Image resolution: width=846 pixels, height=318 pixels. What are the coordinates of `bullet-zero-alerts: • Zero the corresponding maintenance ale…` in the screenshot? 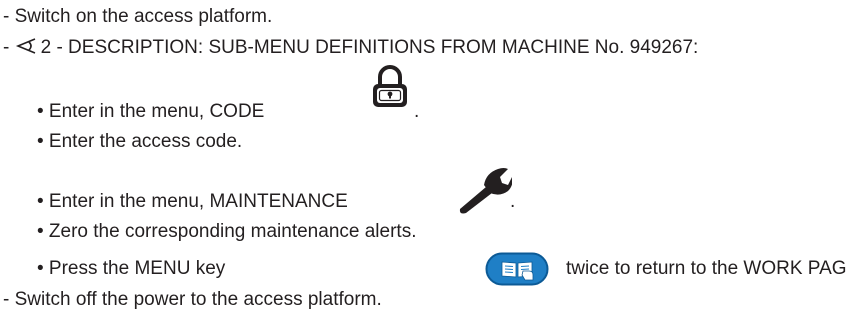 It's located at (227, 231).